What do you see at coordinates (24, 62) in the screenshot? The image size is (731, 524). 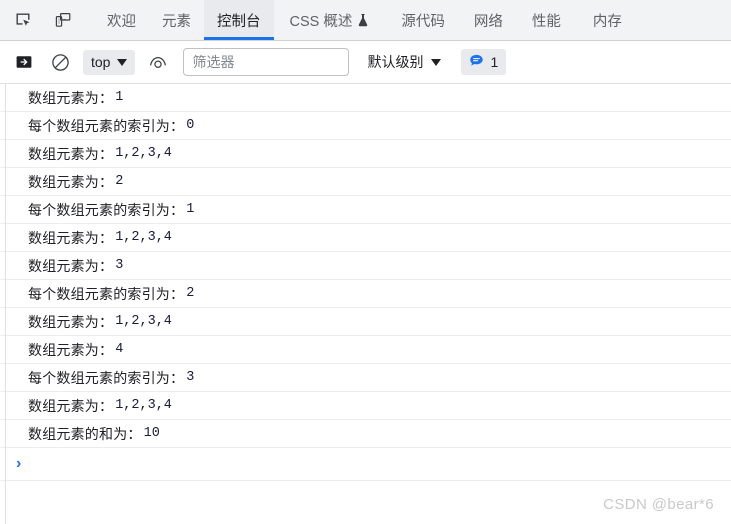 I see `console-sidebar-icon` at bounding box center [24, 62].